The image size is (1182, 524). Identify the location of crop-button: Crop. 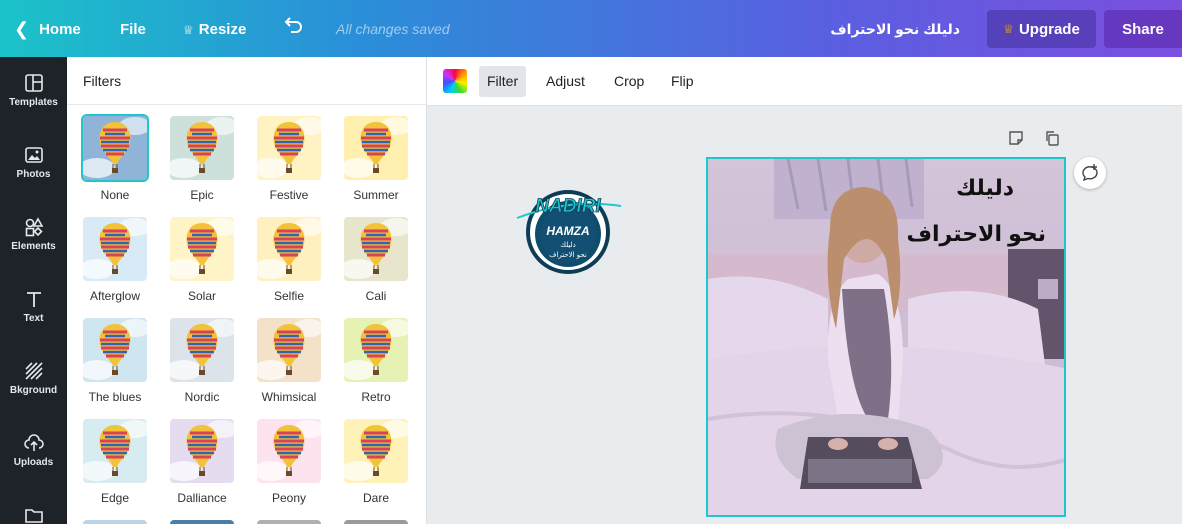
(629, 81).